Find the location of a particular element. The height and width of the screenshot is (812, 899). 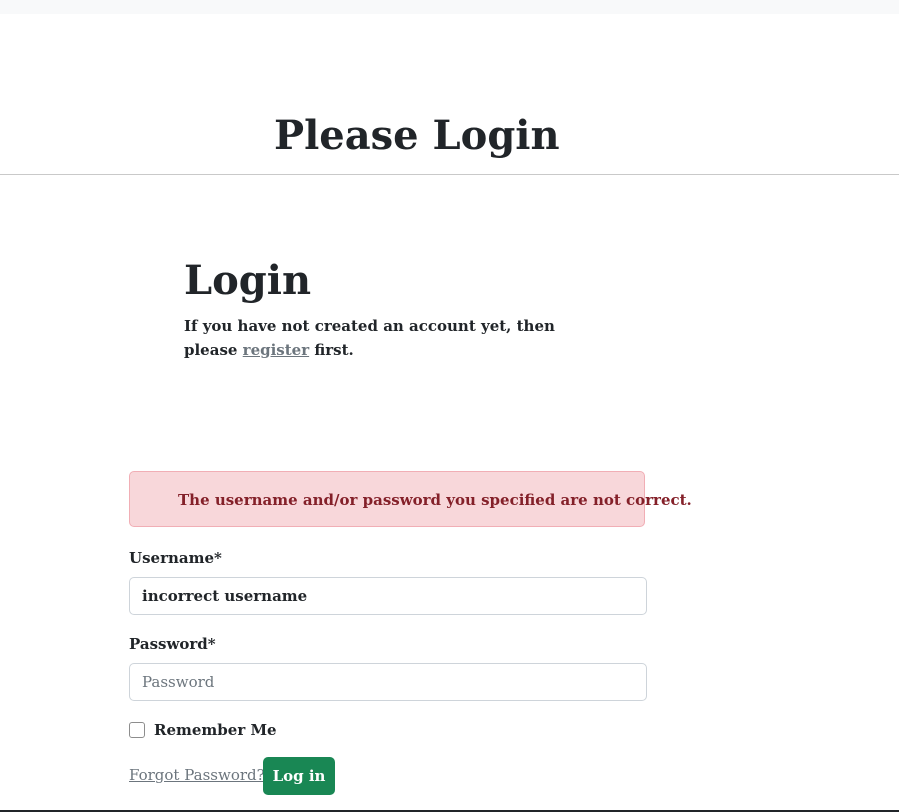

login-button: Log in is located at coordinates (299, 776).